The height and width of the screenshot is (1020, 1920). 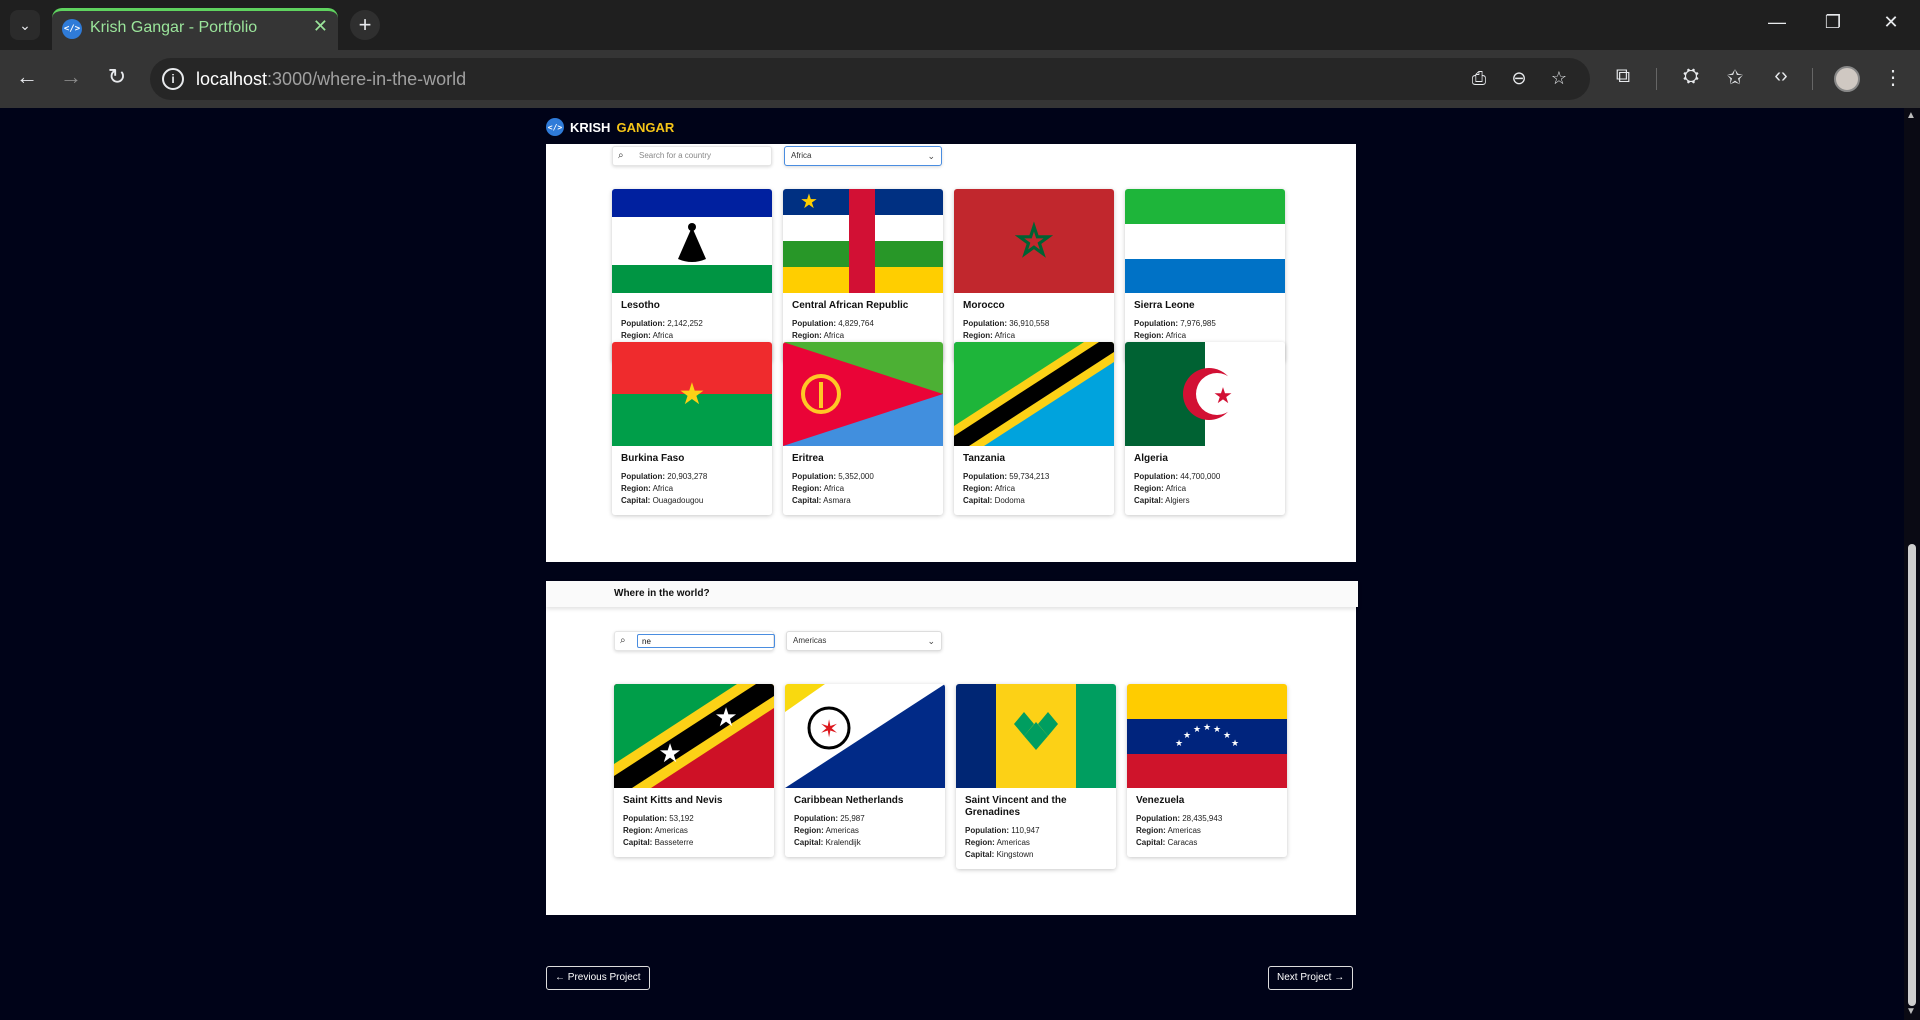 I want to click on search-box: ⌕ ne, so click(x=694, y=641).